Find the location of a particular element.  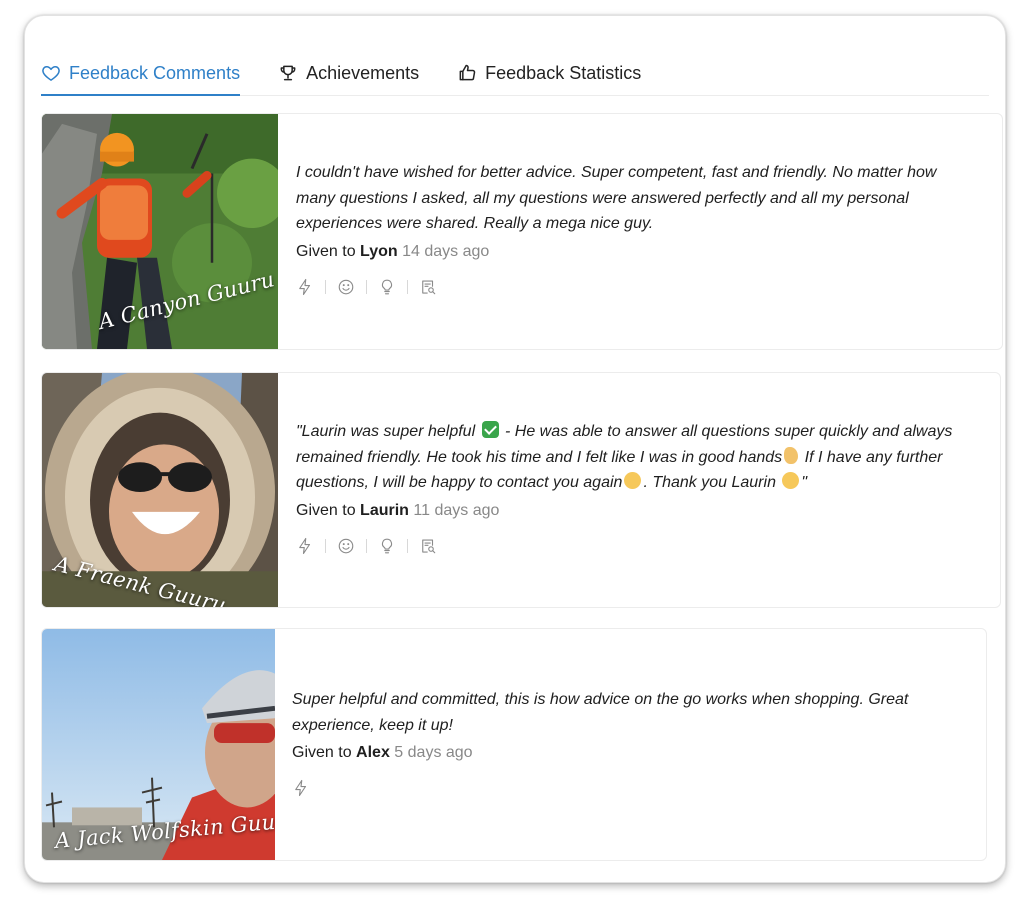

tab-achievements: Achievements is located at coordinates (348, 72).